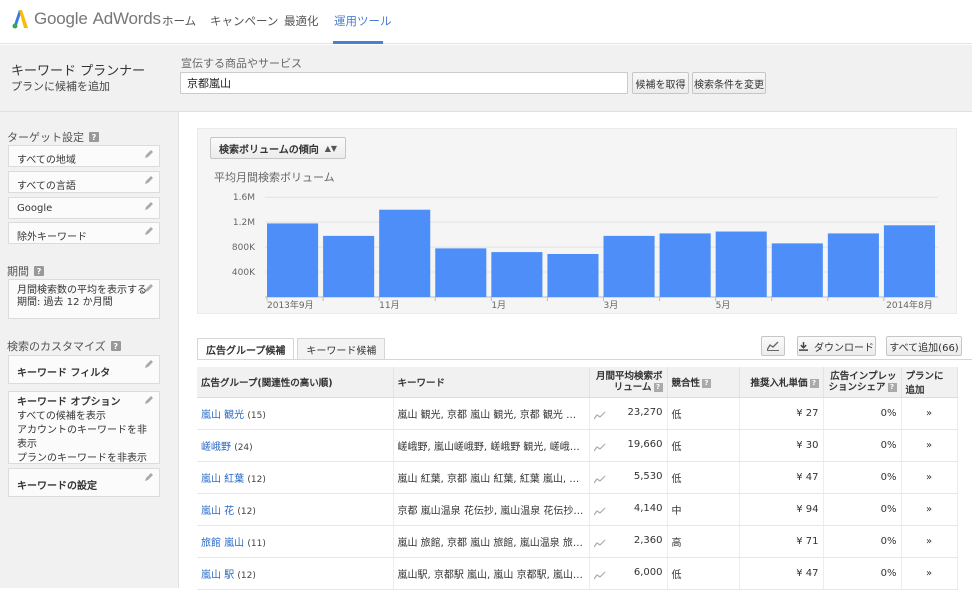  Describe the element at coordinates (660, 83) in the screenshot. I see `get-ideas-button: 候補を取得` at that location.